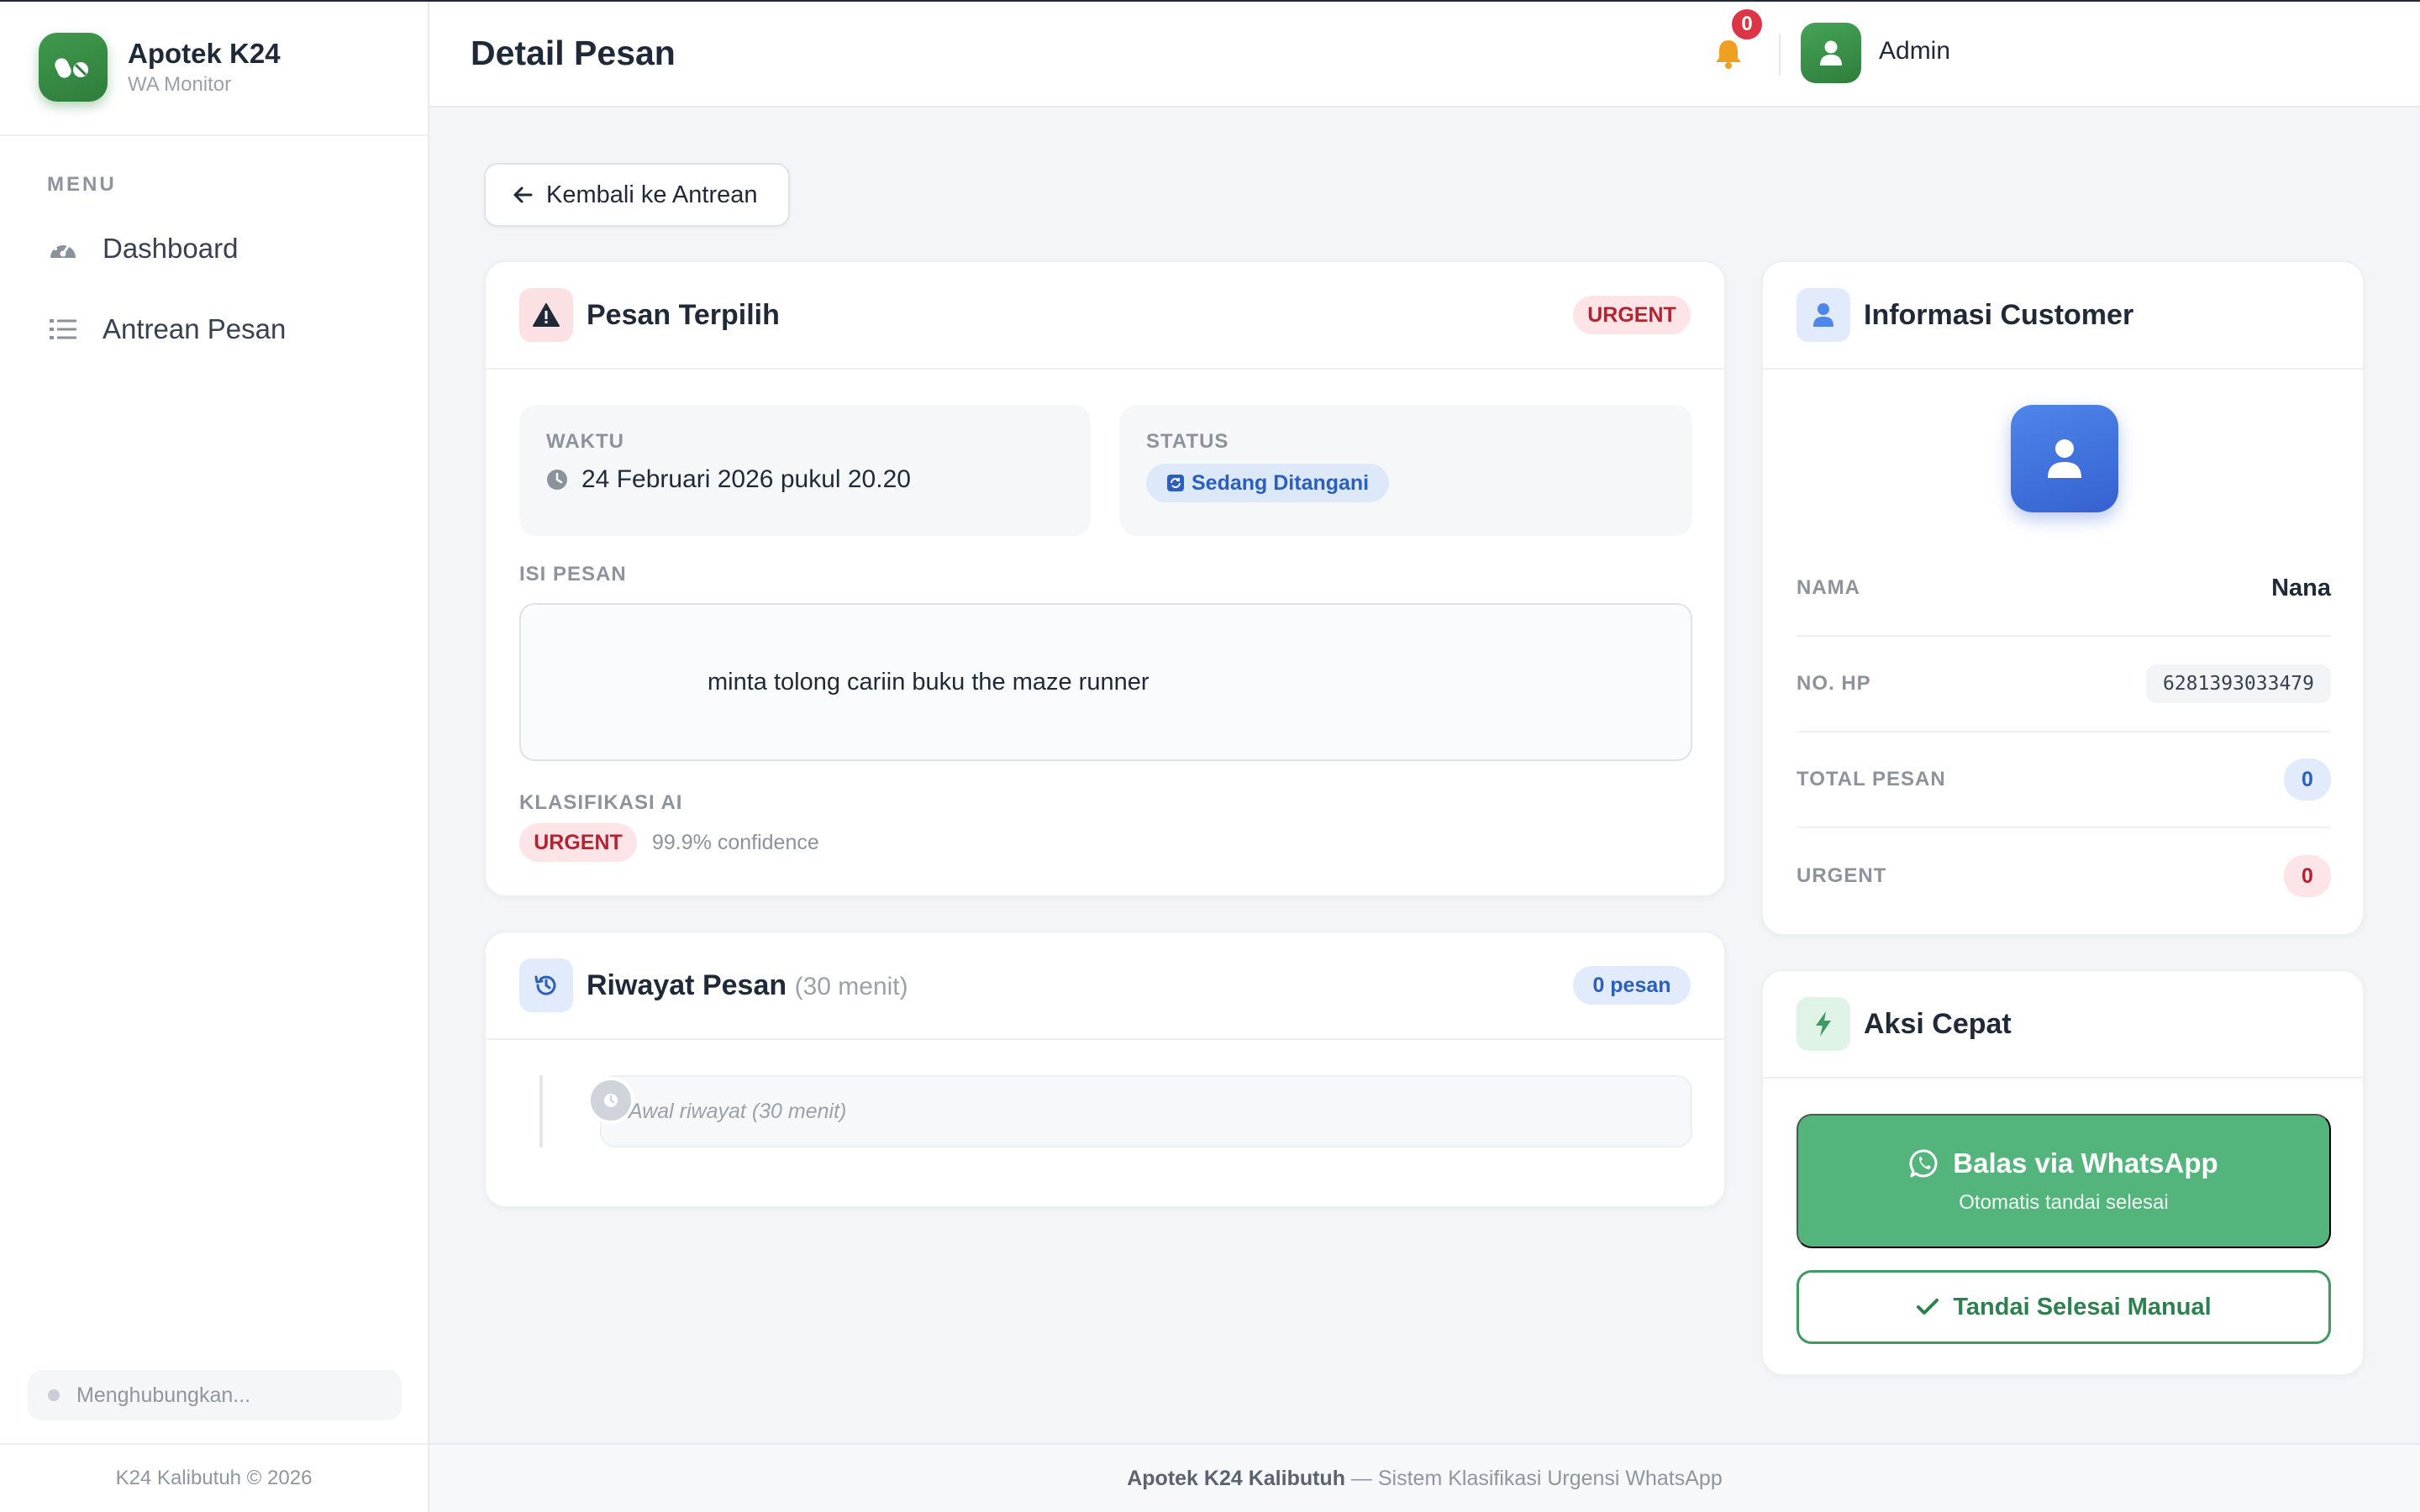 The width and height of the screenshot is (2420, 1512). I want to click on message-content: minta tolong cariin buku the maze runner, so click(1105, 682).